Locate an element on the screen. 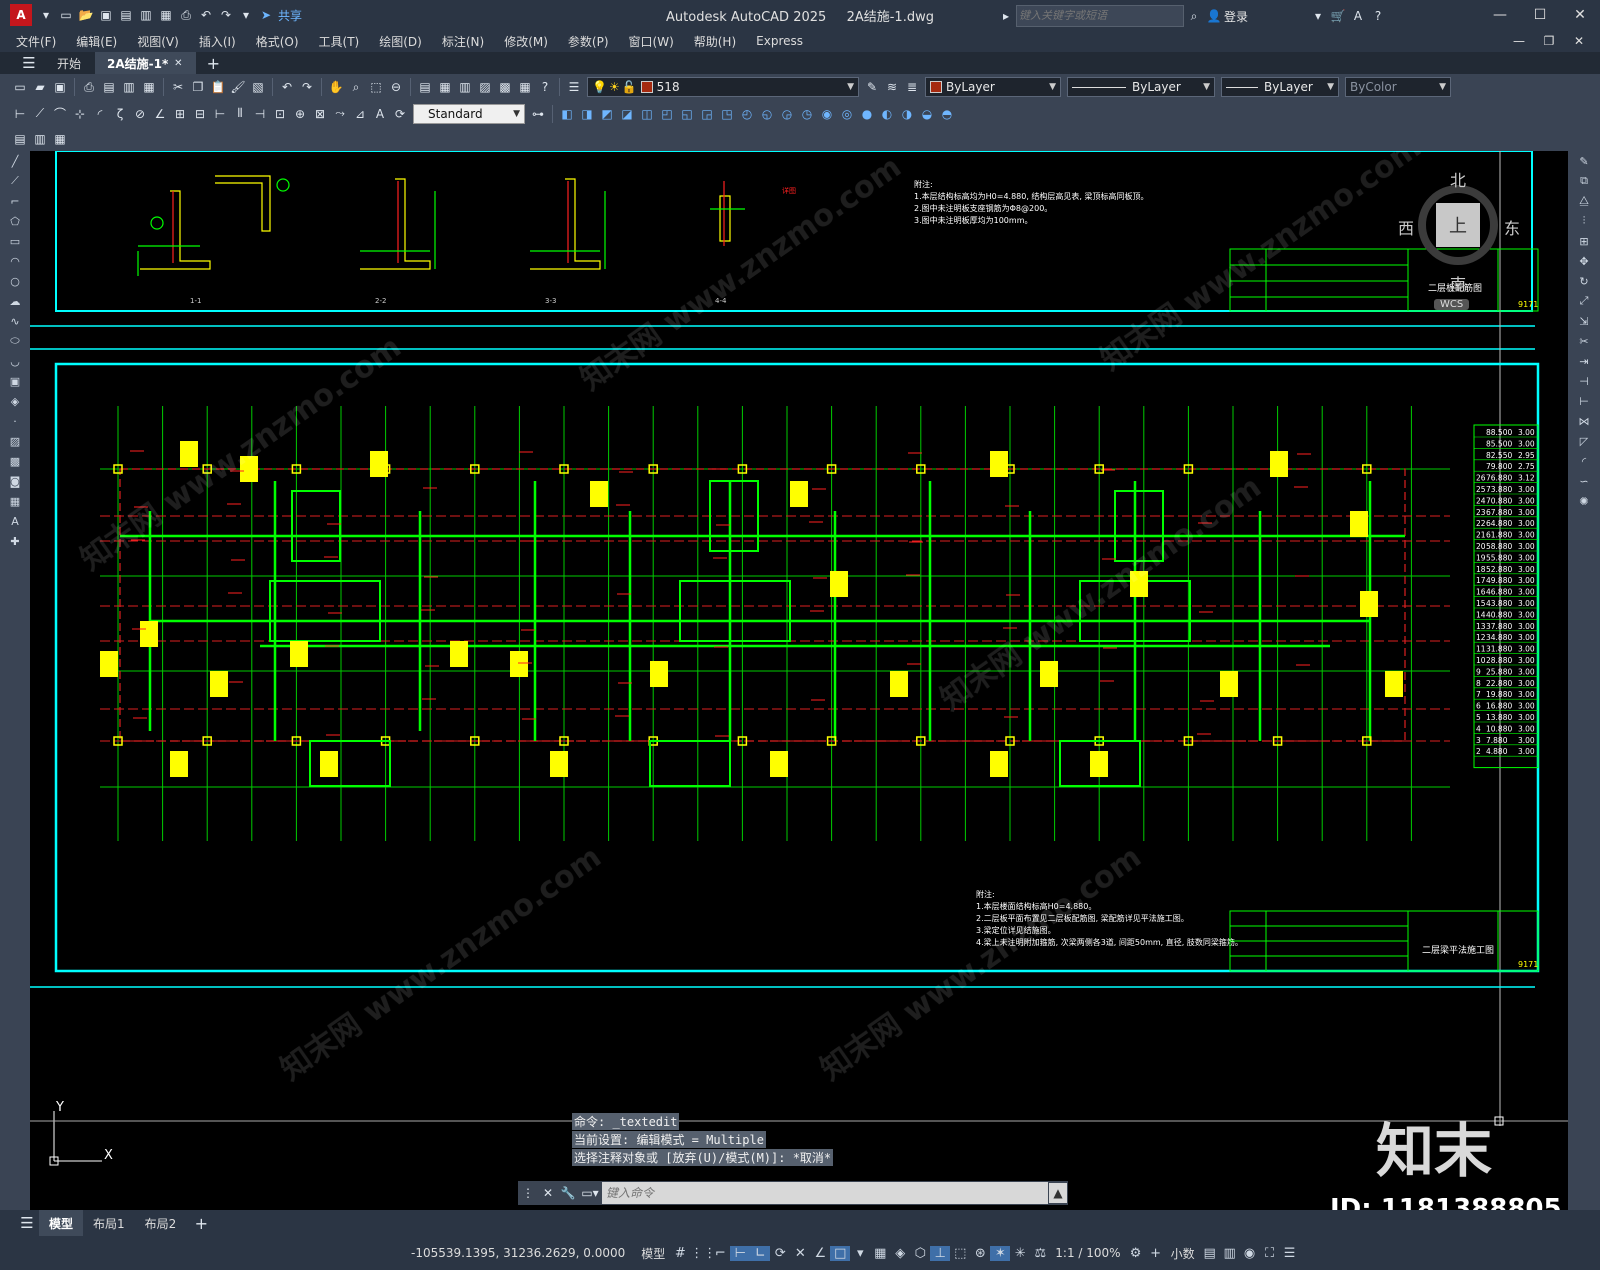  tolerance-icon: ⊡ is located at coordinates (280, 114).